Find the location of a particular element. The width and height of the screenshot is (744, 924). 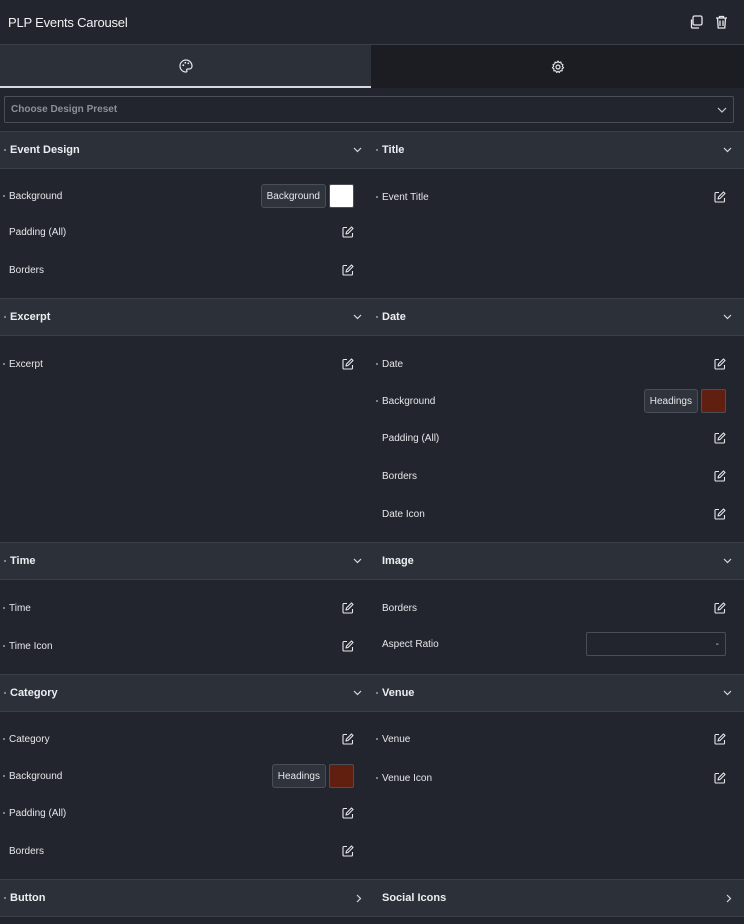

section-button-header: Button is located at coordinates (186, 898).